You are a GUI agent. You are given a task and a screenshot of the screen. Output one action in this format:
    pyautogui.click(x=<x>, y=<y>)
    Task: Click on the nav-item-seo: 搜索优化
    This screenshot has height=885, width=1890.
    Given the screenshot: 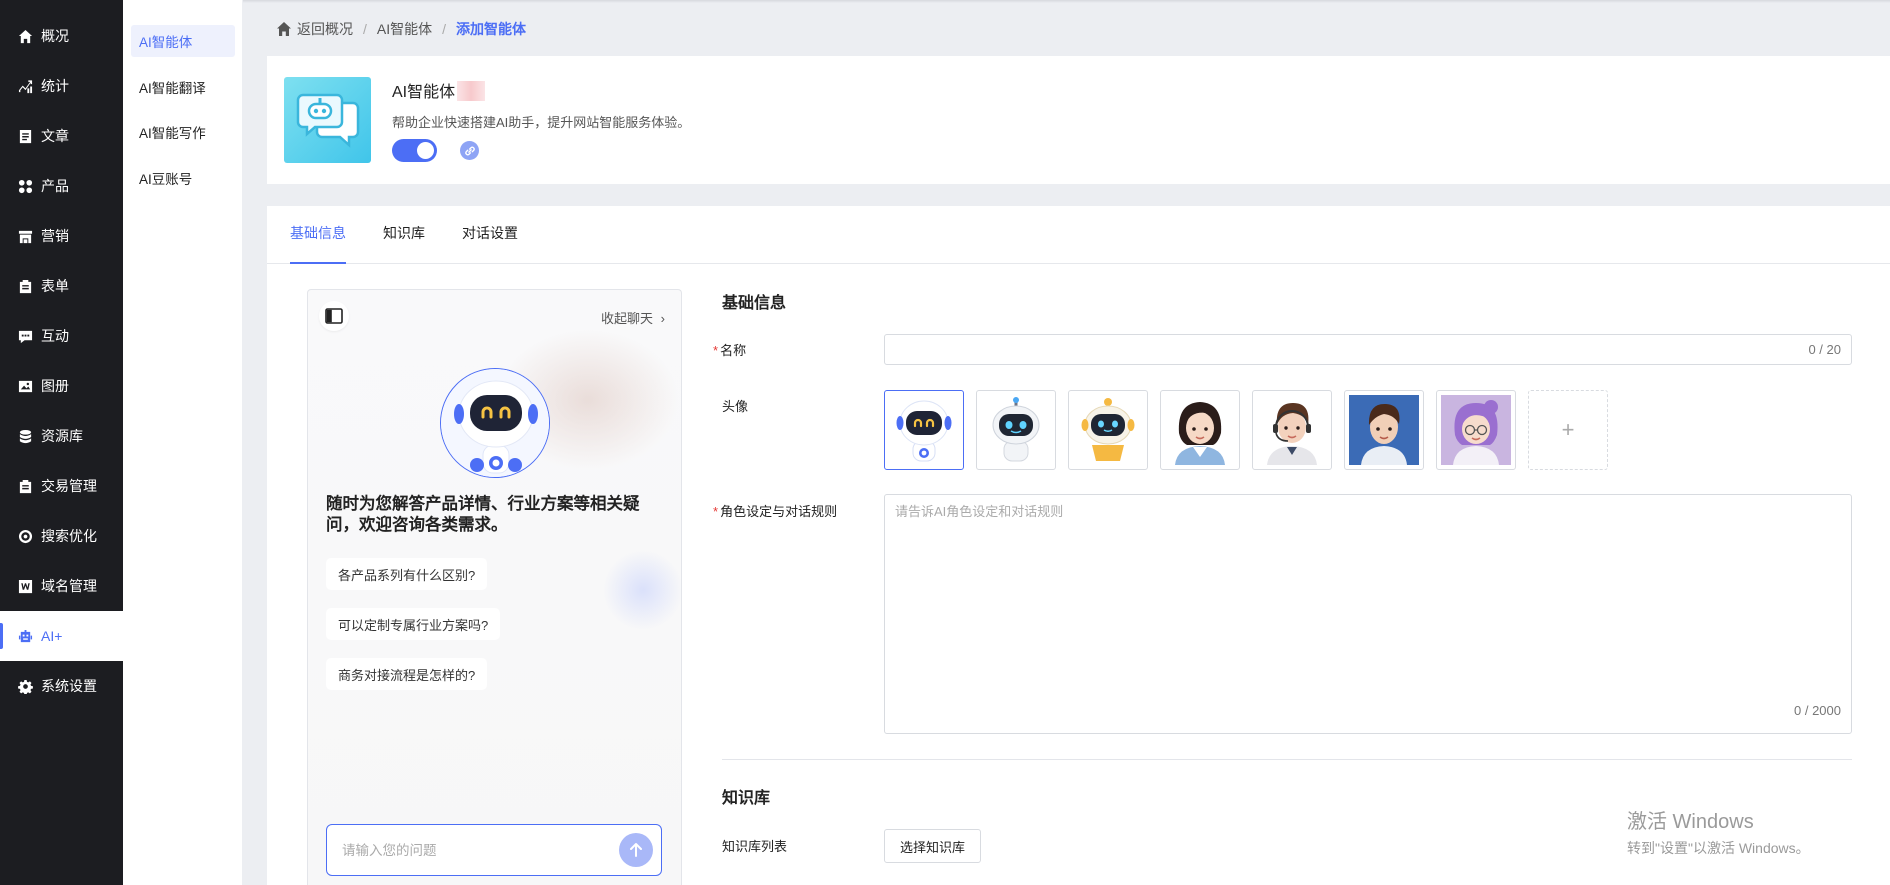 What is the action you would take?
    pyautogui.click(x=61, y=536)
    